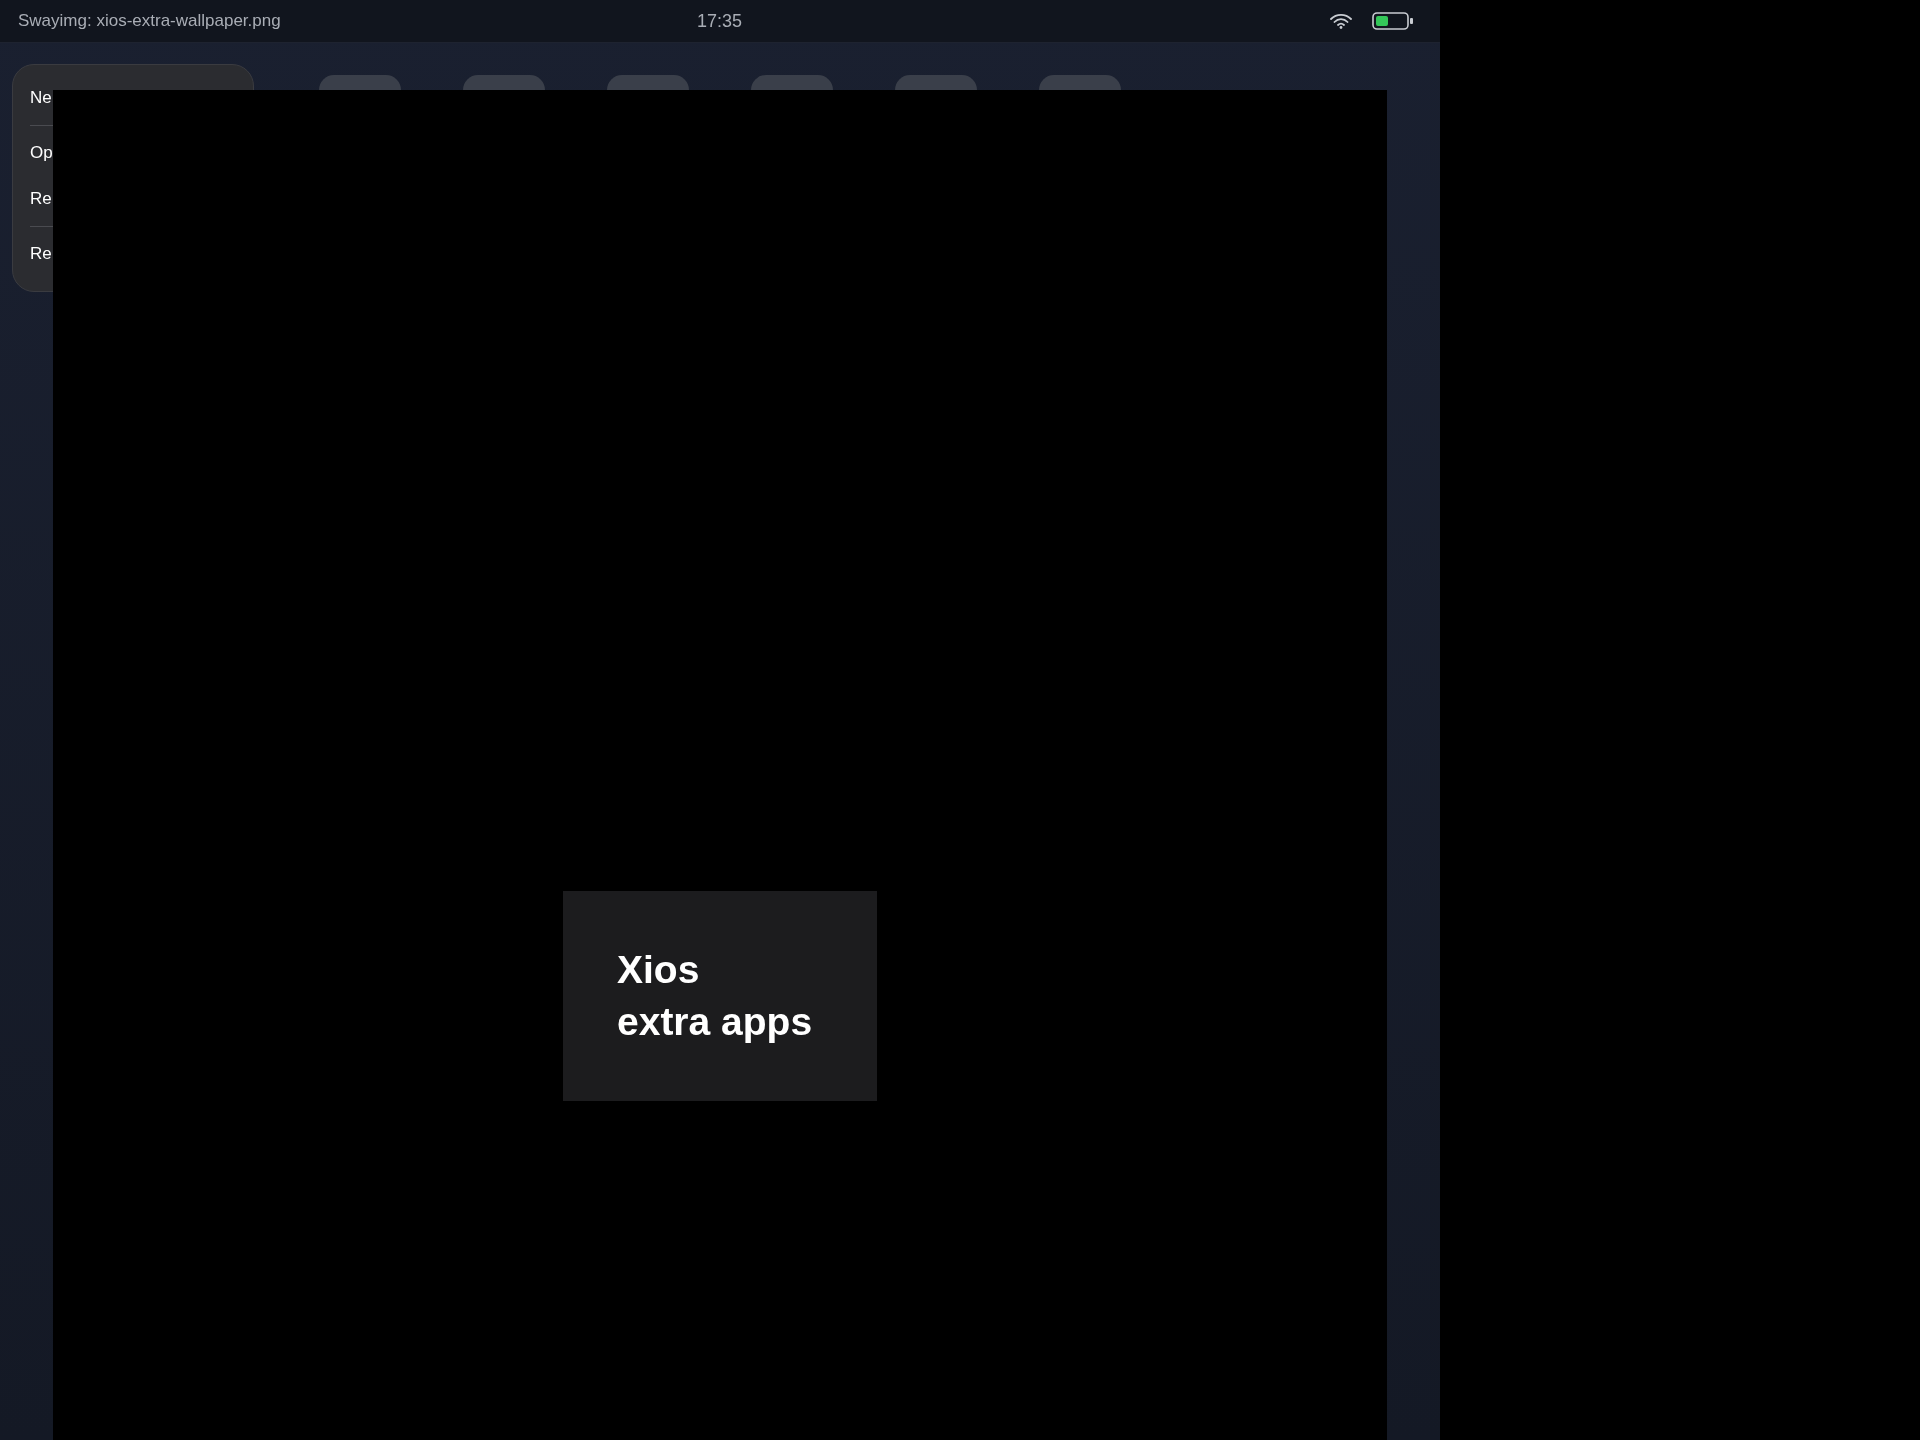 This screenshot has width=1920, height=1440. I want to click on image-text: Xios, so click(659, 970).